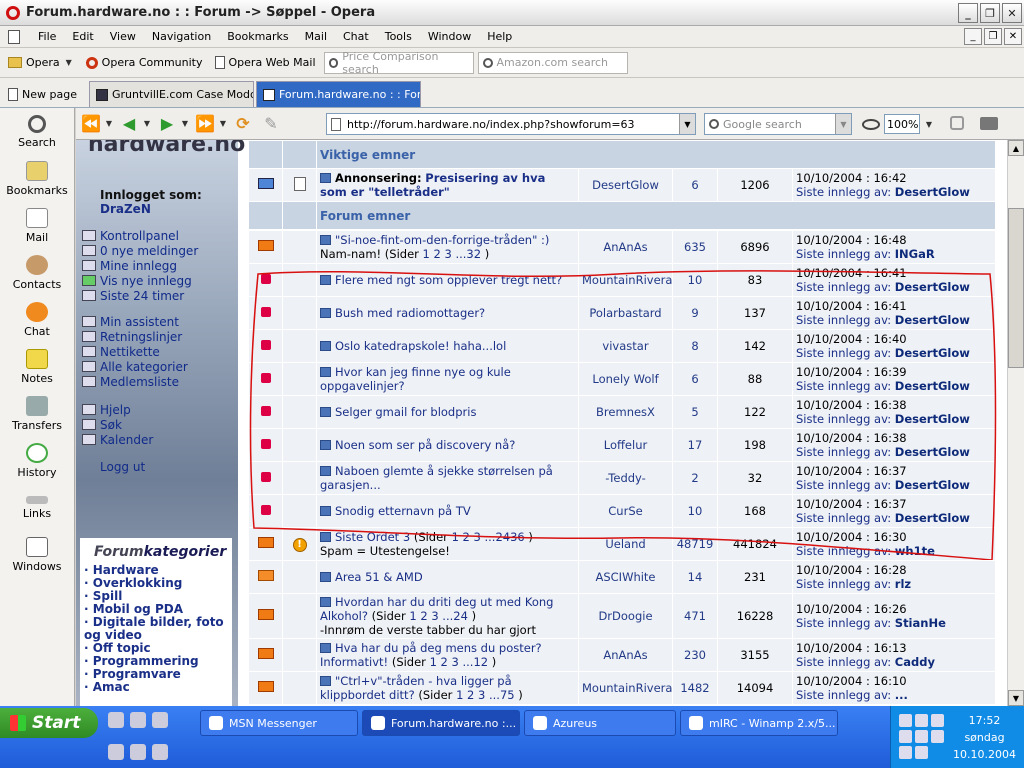  Describe the element at coordinates (900, 124) in the screenshot. I see `zoom-control: 100% ▼` at that location.